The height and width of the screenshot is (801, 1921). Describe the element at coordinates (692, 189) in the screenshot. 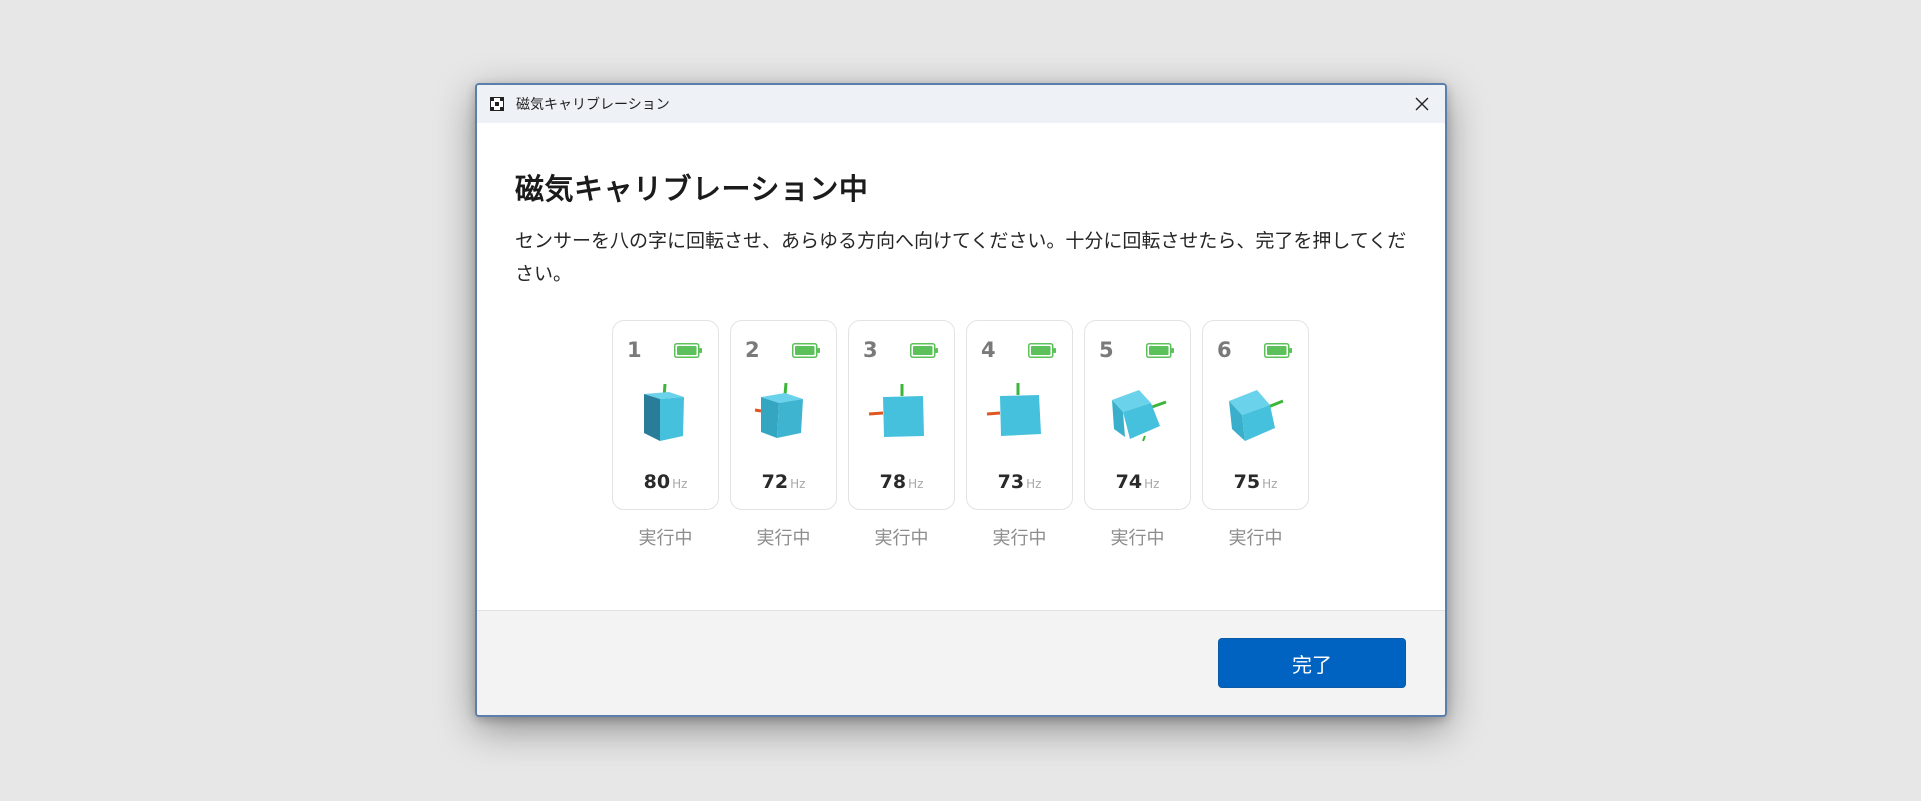

I see `page-title: 磁気キャリブレーション中` at that location.